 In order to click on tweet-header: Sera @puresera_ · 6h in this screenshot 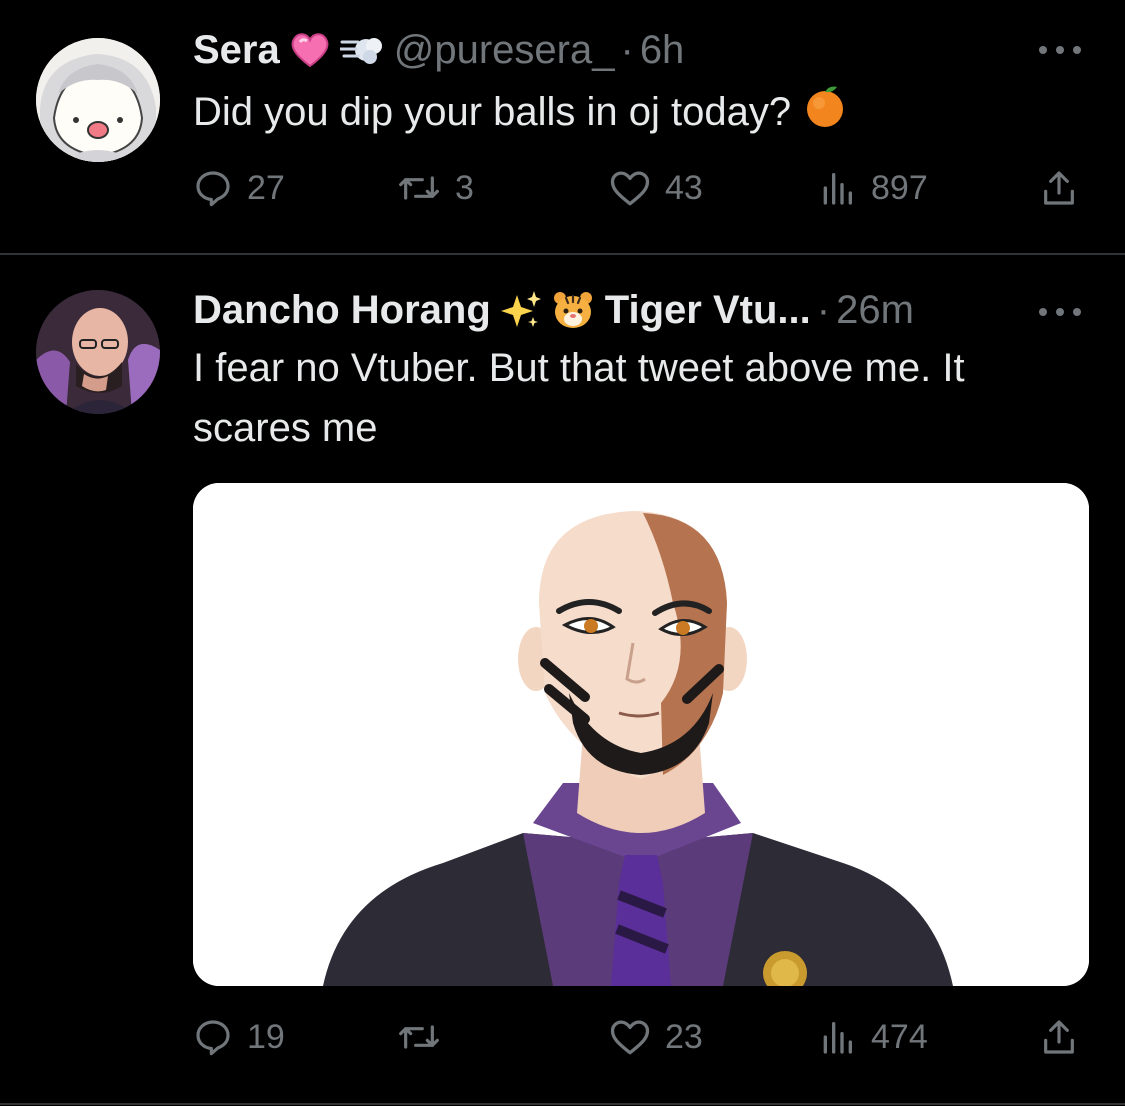, I will do `click(438, 50)`.